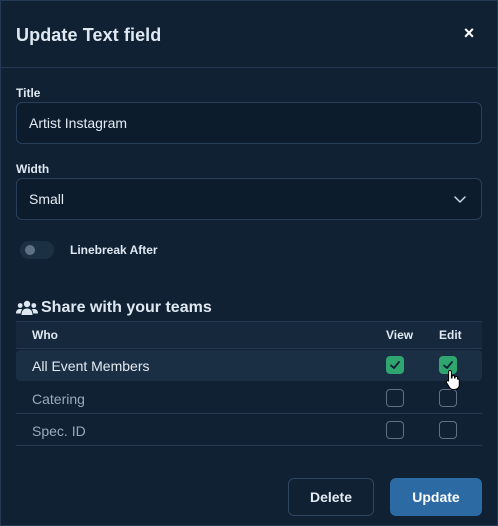 The width and height of the screenshot is (498, 526). Describe the element at coordinates (460, 199) in the screenshot. I see `chevron-down-icon` at that location.